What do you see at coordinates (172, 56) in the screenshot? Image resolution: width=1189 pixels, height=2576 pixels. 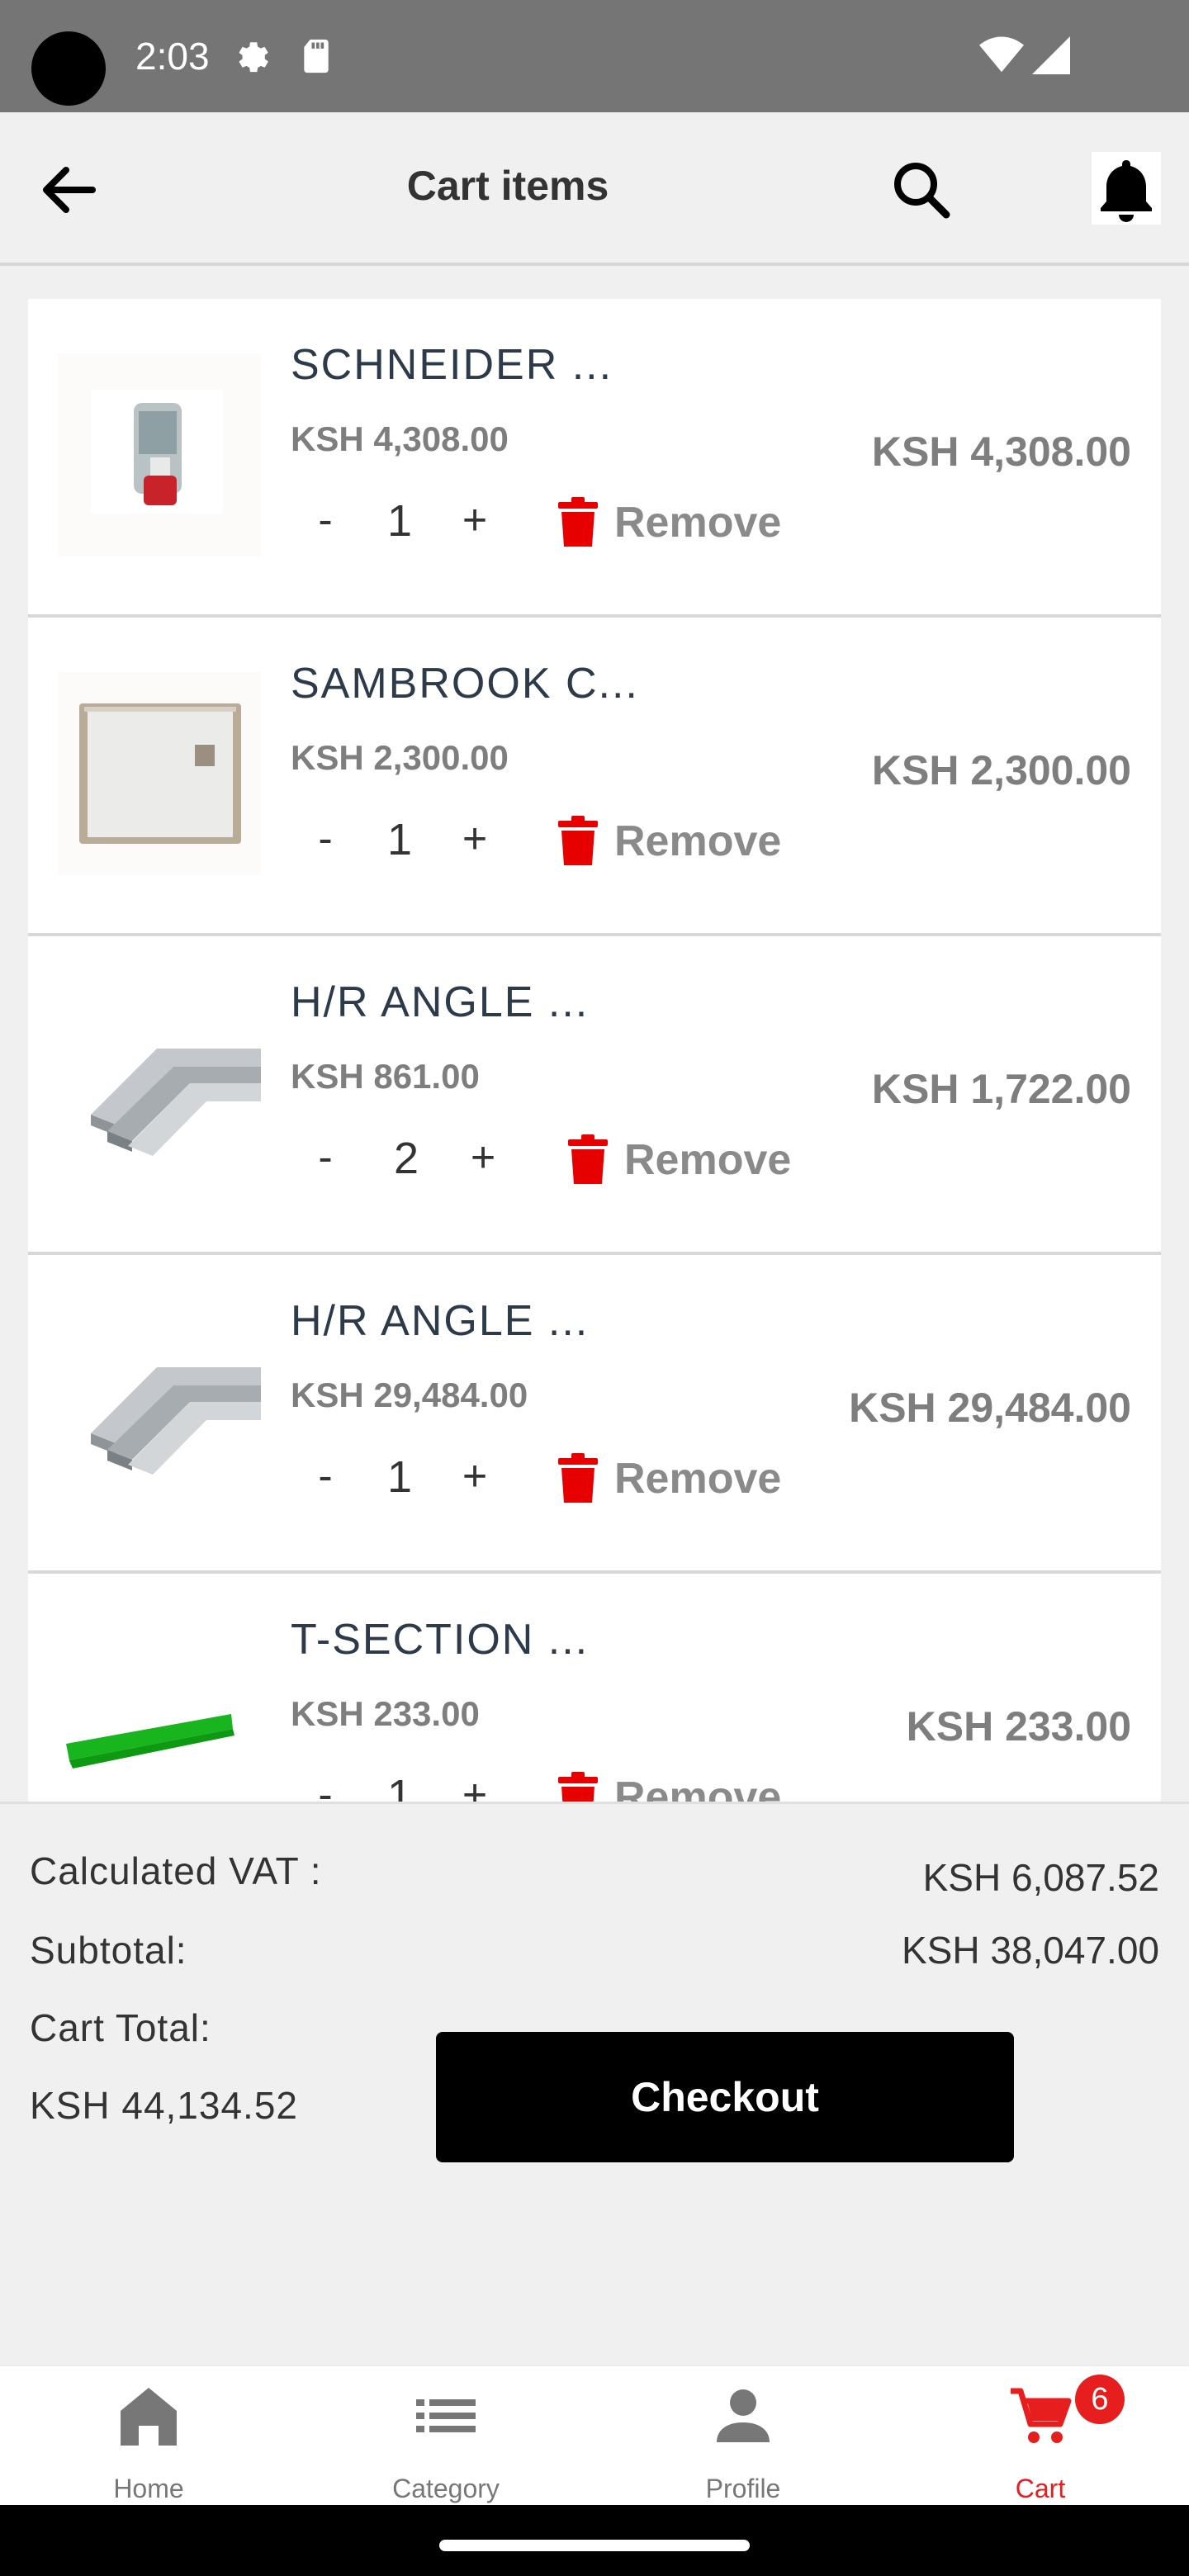 I see `status-time: 2:03` at bounding box center [172, 56].